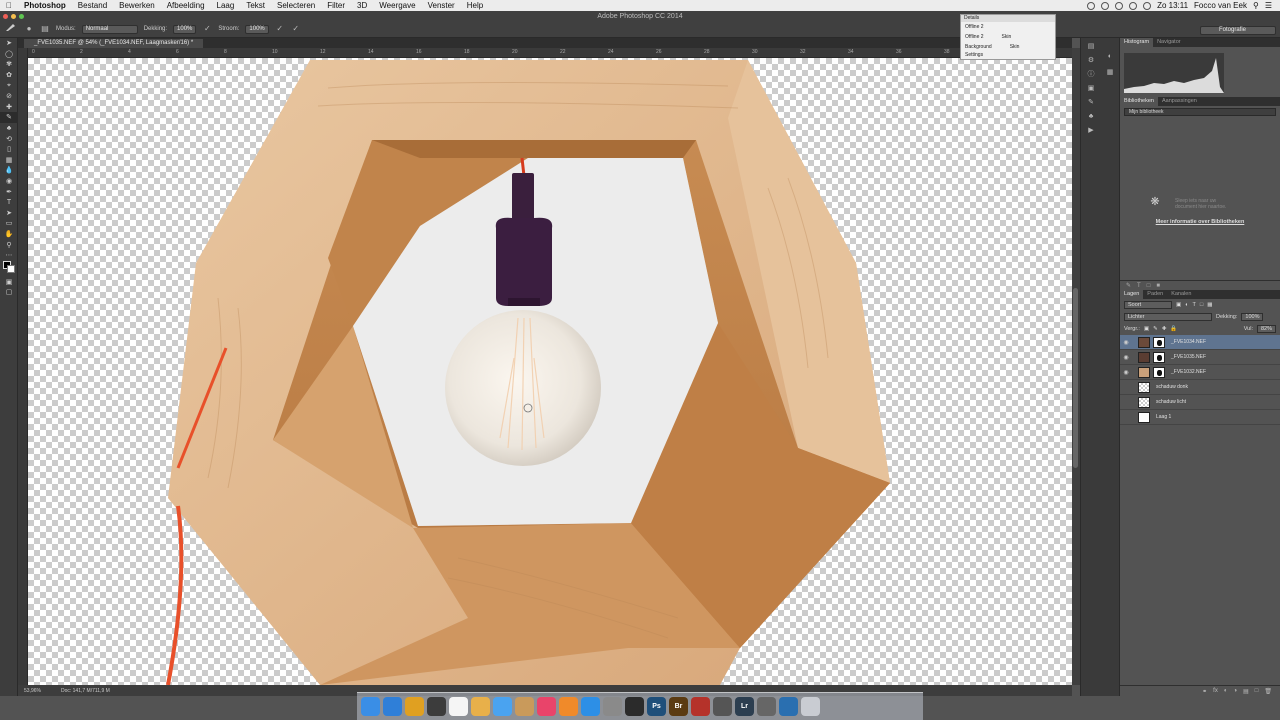  What do you see at coordinates (1220, 5) in the screenshot?
I see `menubar-user: Focco van Eek` at bounding box center [1220, 5].